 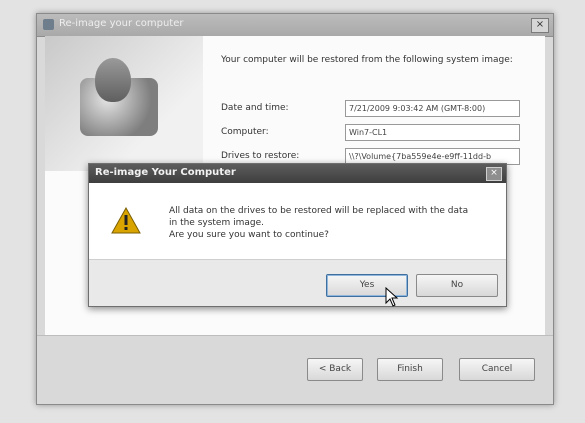 What do you see at coordinates (410, 369) in the screenshot?
I see `finish-button: Finish` at bounding box center [410, 369].